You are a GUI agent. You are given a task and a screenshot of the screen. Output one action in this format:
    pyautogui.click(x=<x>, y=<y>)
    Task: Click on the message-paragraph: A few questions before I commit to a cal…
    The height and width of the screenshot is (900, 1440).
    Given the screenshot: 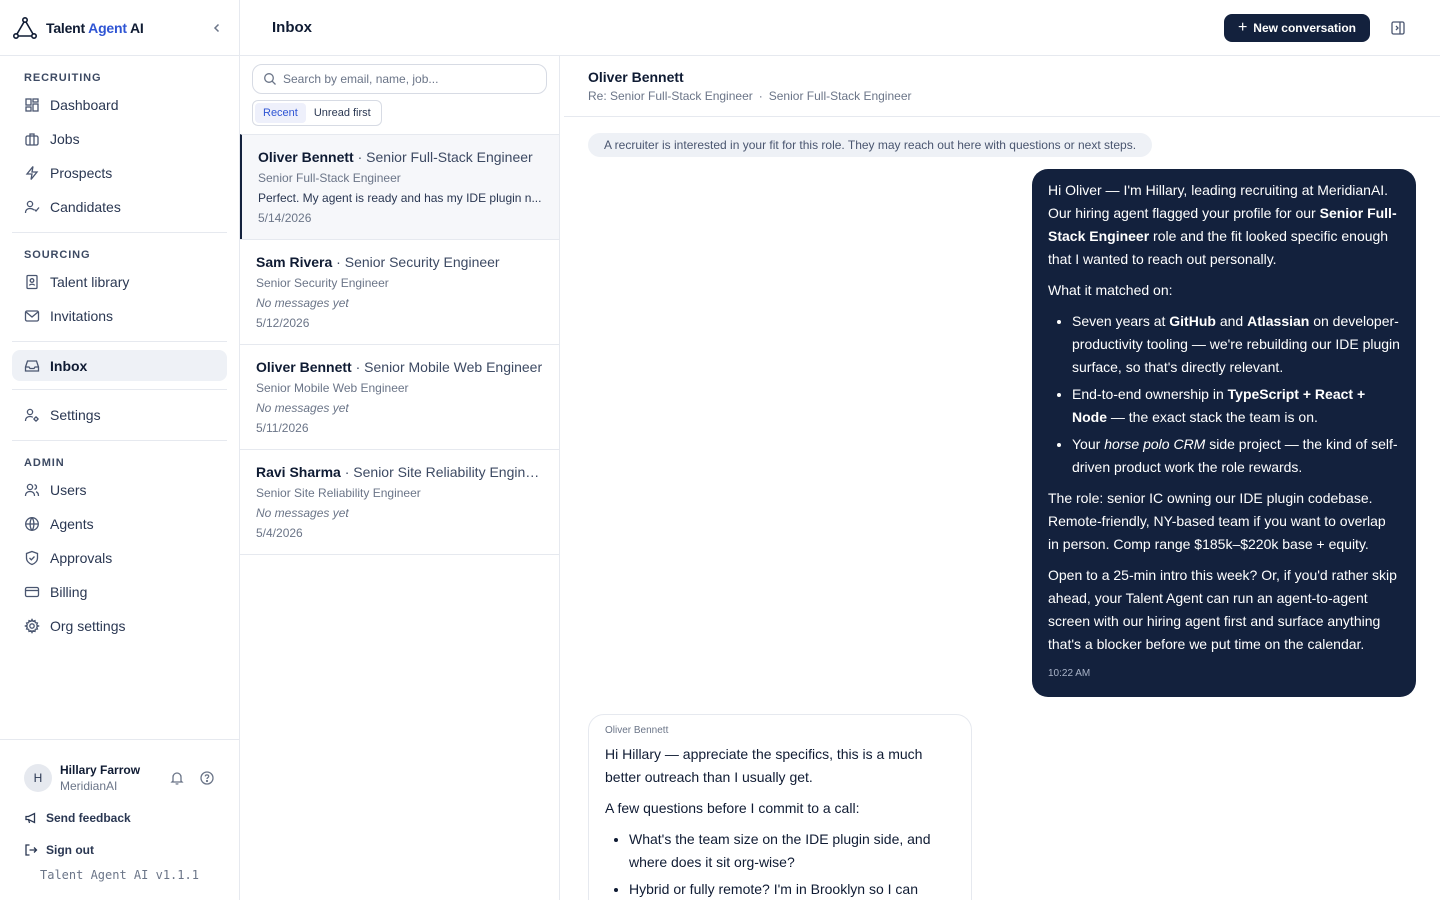 What is the action you would take?
    pyautogui.click(x=732, y=808)
    